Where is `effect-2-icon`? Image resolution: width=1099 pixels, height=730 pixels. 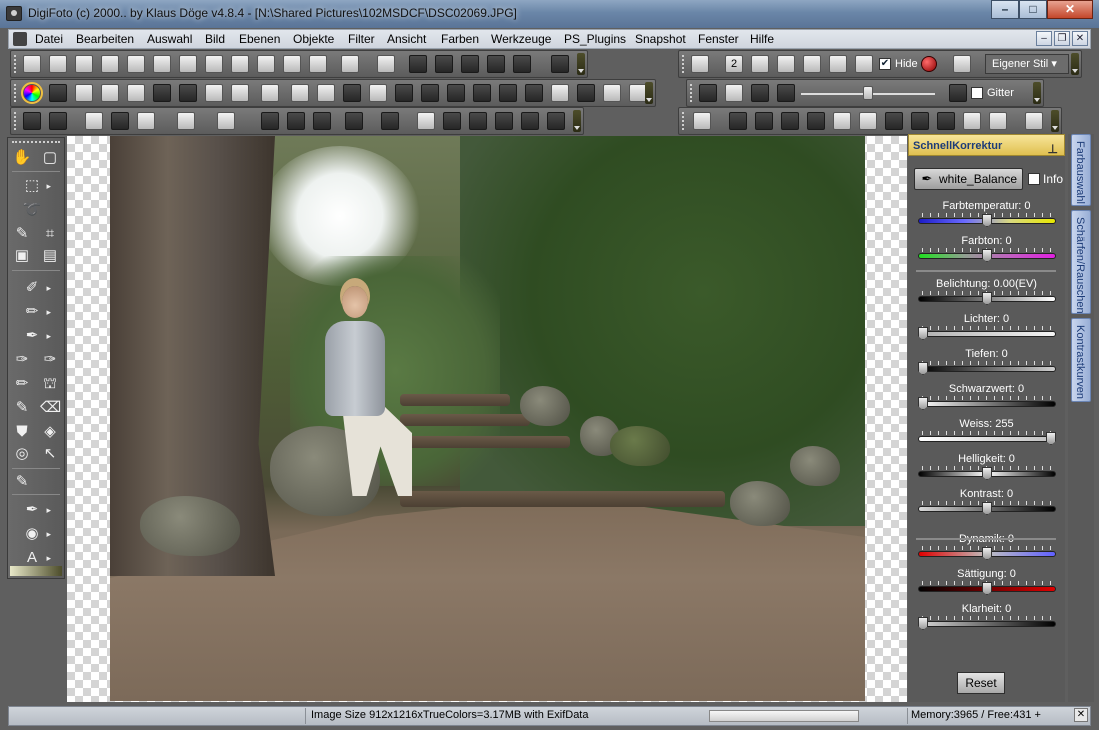
effect-2-icon is located at coordinates (470, 64).